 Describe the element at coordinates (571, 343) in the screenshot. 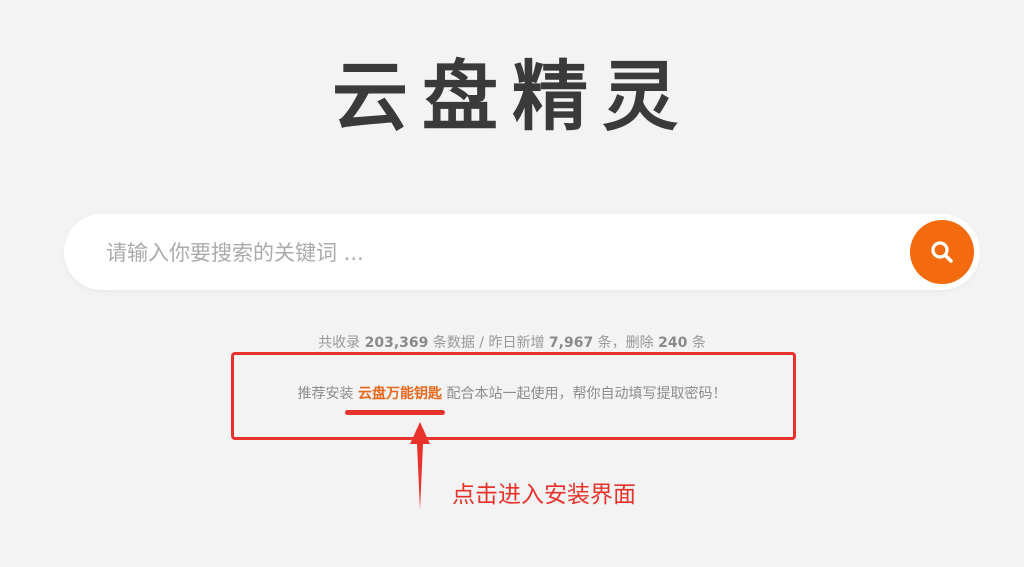

I see `stats-new-today-count: 7,967` at that location.